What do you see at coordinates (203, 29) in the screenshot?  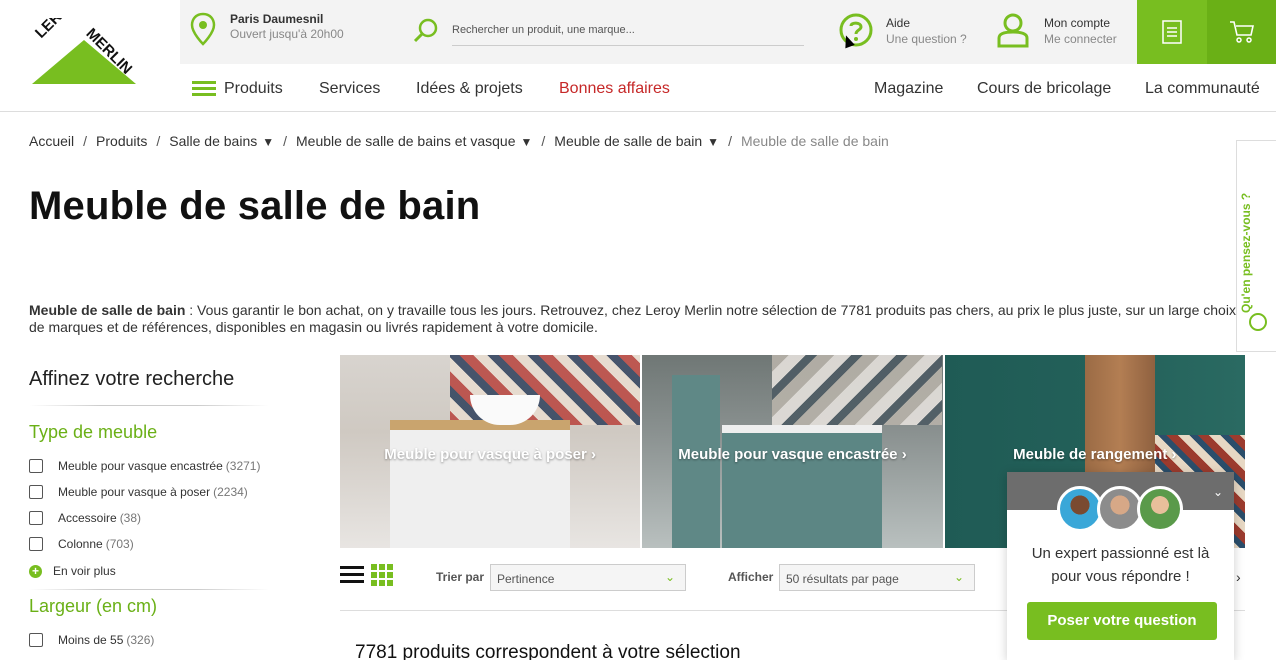 I see `location-pin-icon` at bounding box center [203, 29].